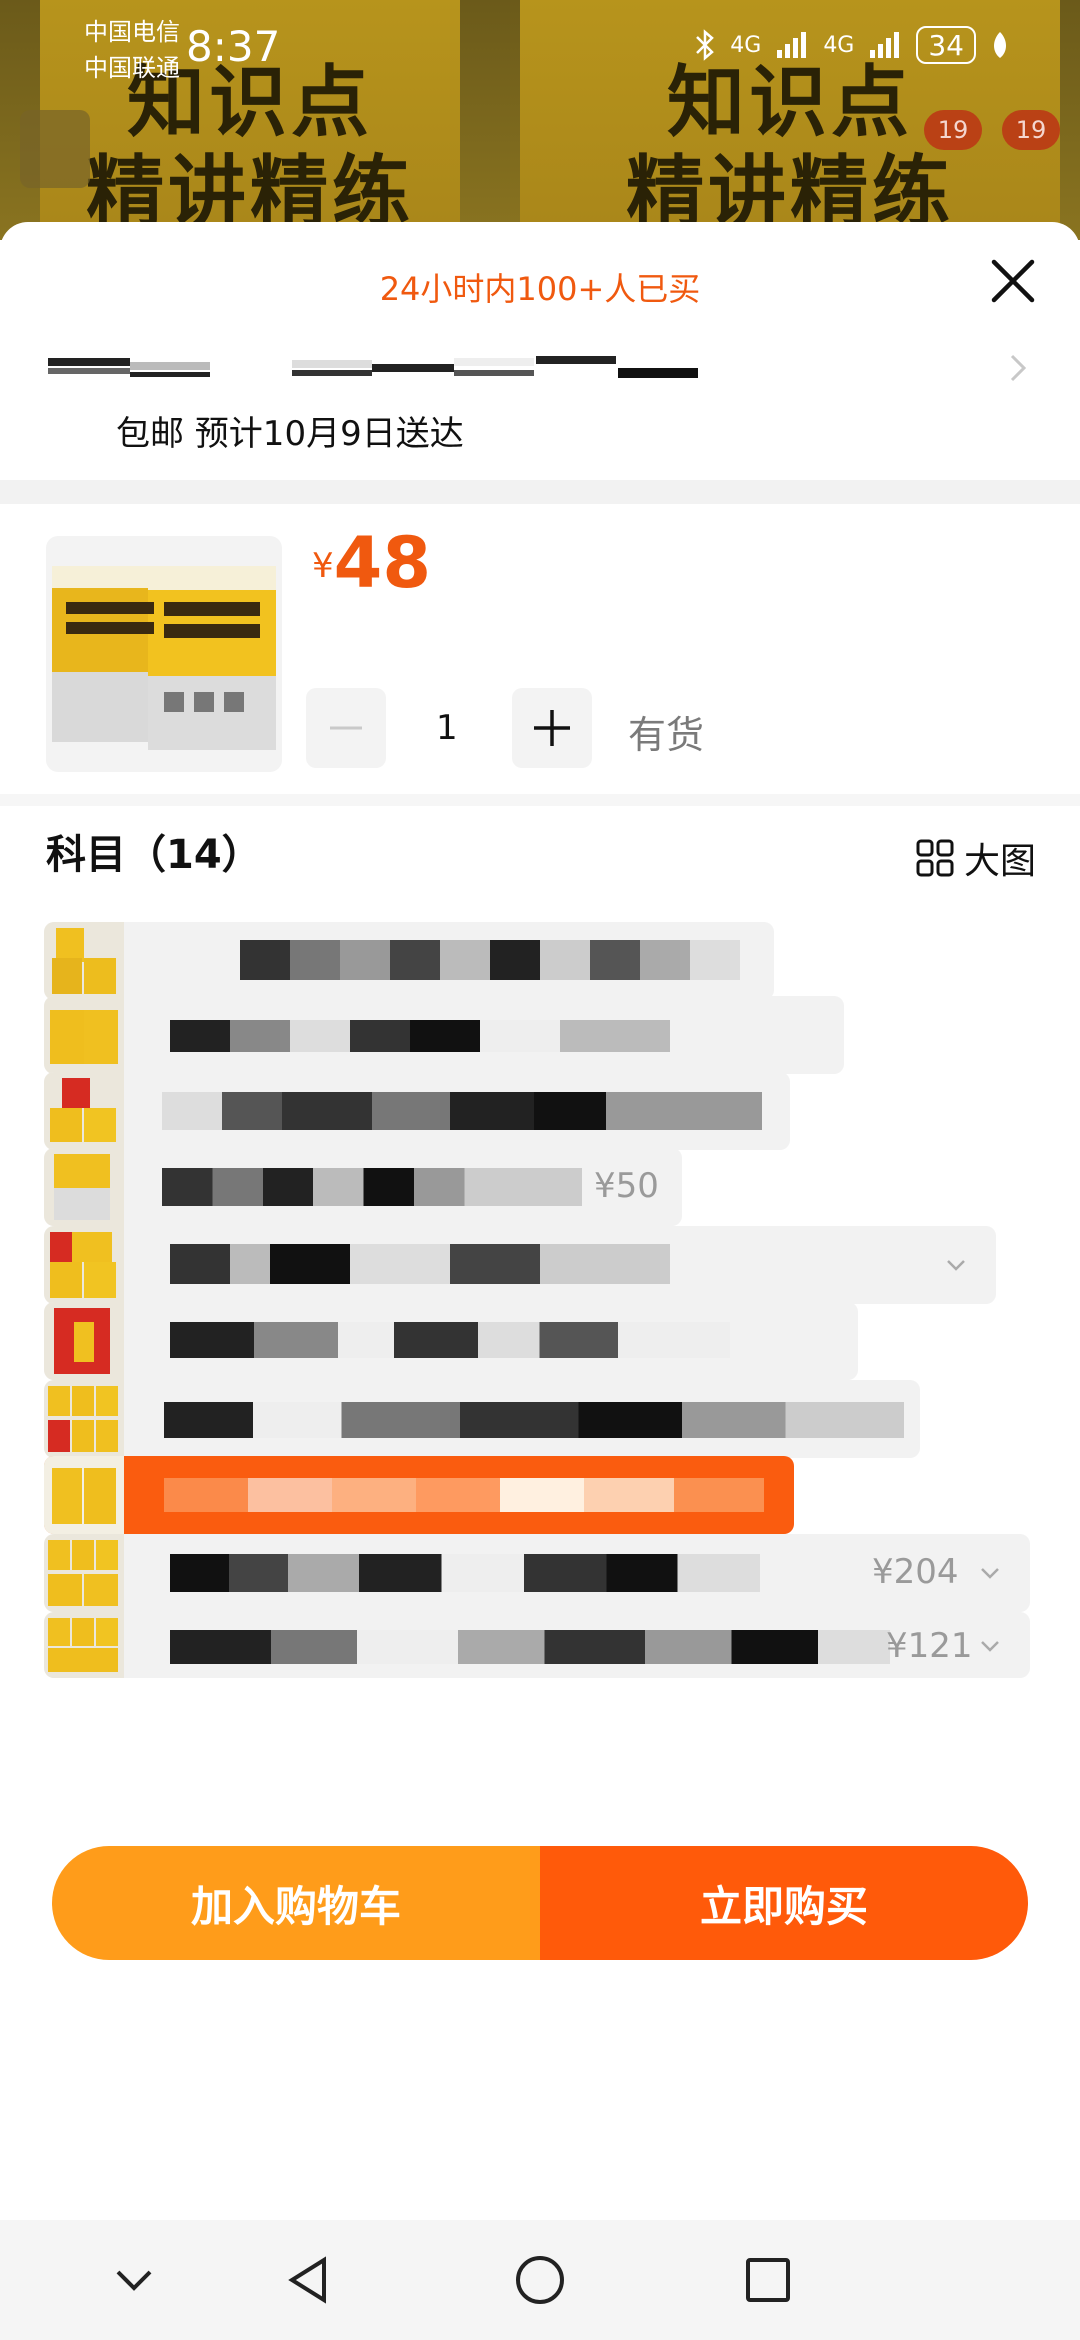  I want to click on battery-indicator: 34, so click(946, 45).